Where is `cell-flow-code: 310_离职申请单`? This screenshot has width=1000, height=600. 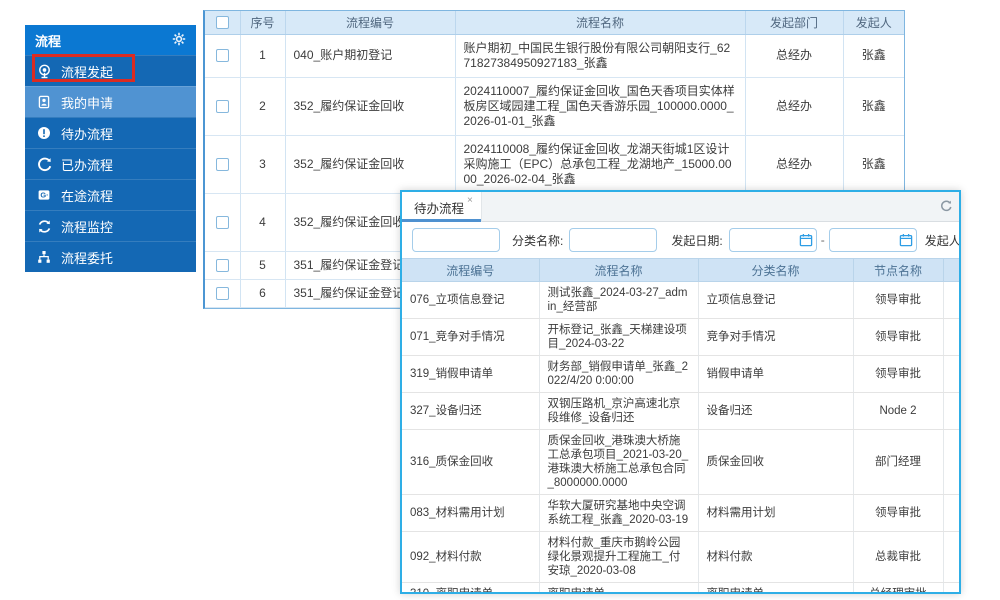
cell-flow-code: 310_离职申请单 is located at coordinates (471, 587).